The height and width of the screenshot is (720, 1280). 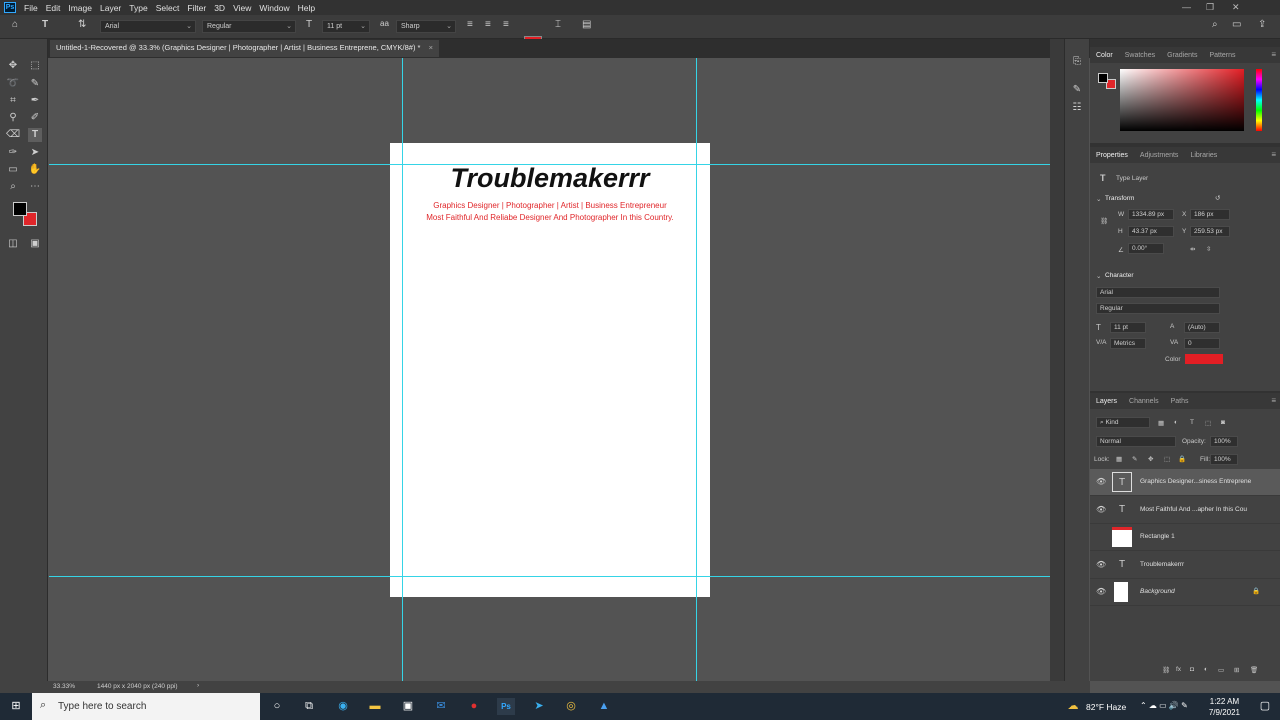 What do you see at coordinates (586, 24) in the screenshot?
I see `character-panel-icon: ▤` at bounding box center [586, 24].